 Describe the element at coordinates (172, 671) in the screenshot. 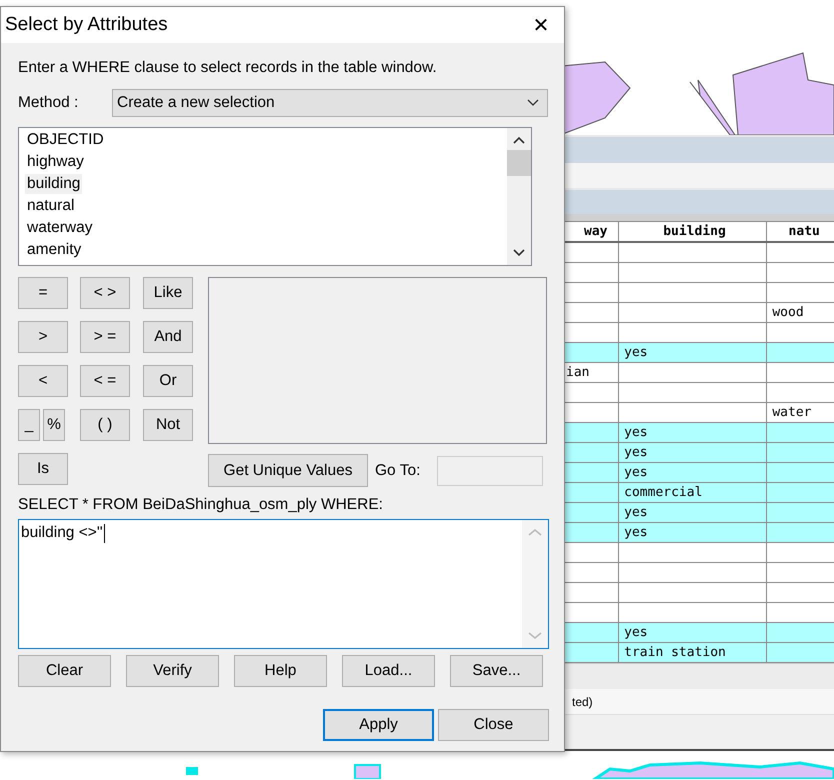

I see `tool-button: Verify` at that location.